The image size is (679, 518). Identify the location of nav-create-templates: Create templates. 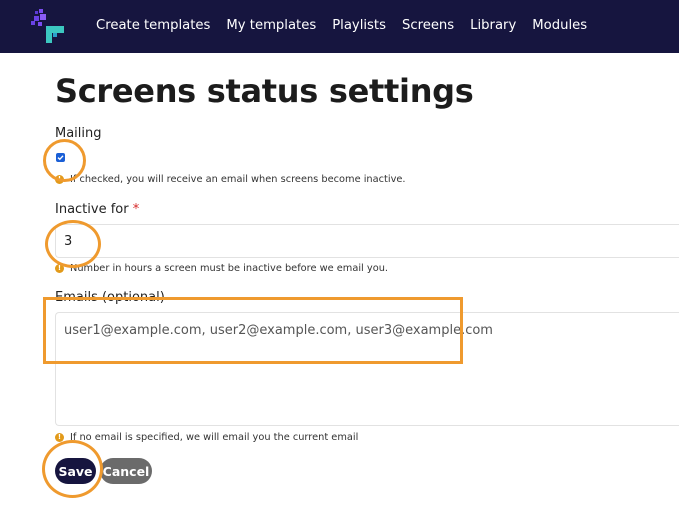
(153, 25).